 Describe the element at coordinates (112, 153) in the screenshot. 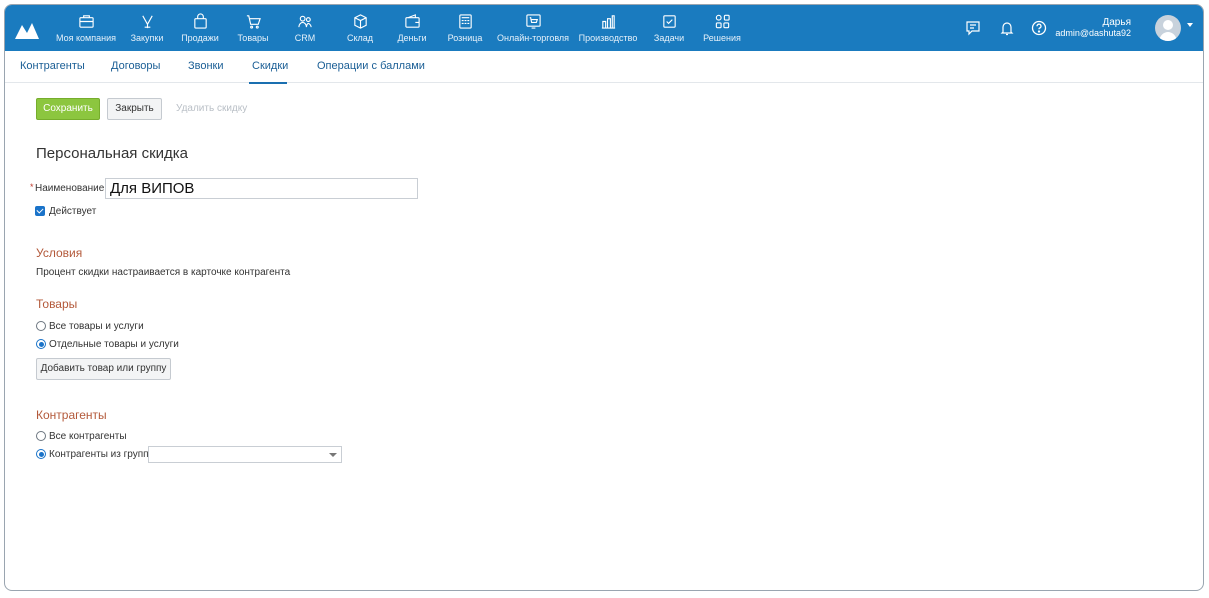

I see `page-title: Персональная скидка` at that location.